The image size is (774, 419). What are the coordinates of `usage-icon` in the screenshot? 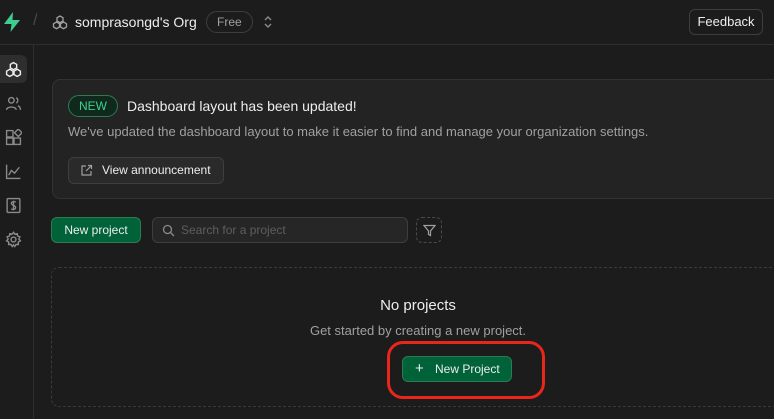 It's located at (13, 171).